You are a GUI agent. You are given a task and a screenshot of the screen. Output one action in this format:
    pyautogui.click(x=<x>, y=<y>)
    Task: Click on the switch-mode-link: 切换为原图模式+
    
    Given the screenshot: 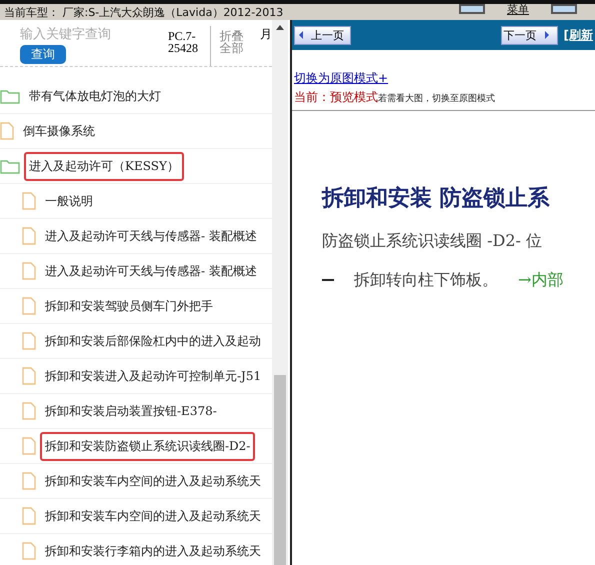 What is the action you would take?
    pyautogui.click(x=444, y=78)
    